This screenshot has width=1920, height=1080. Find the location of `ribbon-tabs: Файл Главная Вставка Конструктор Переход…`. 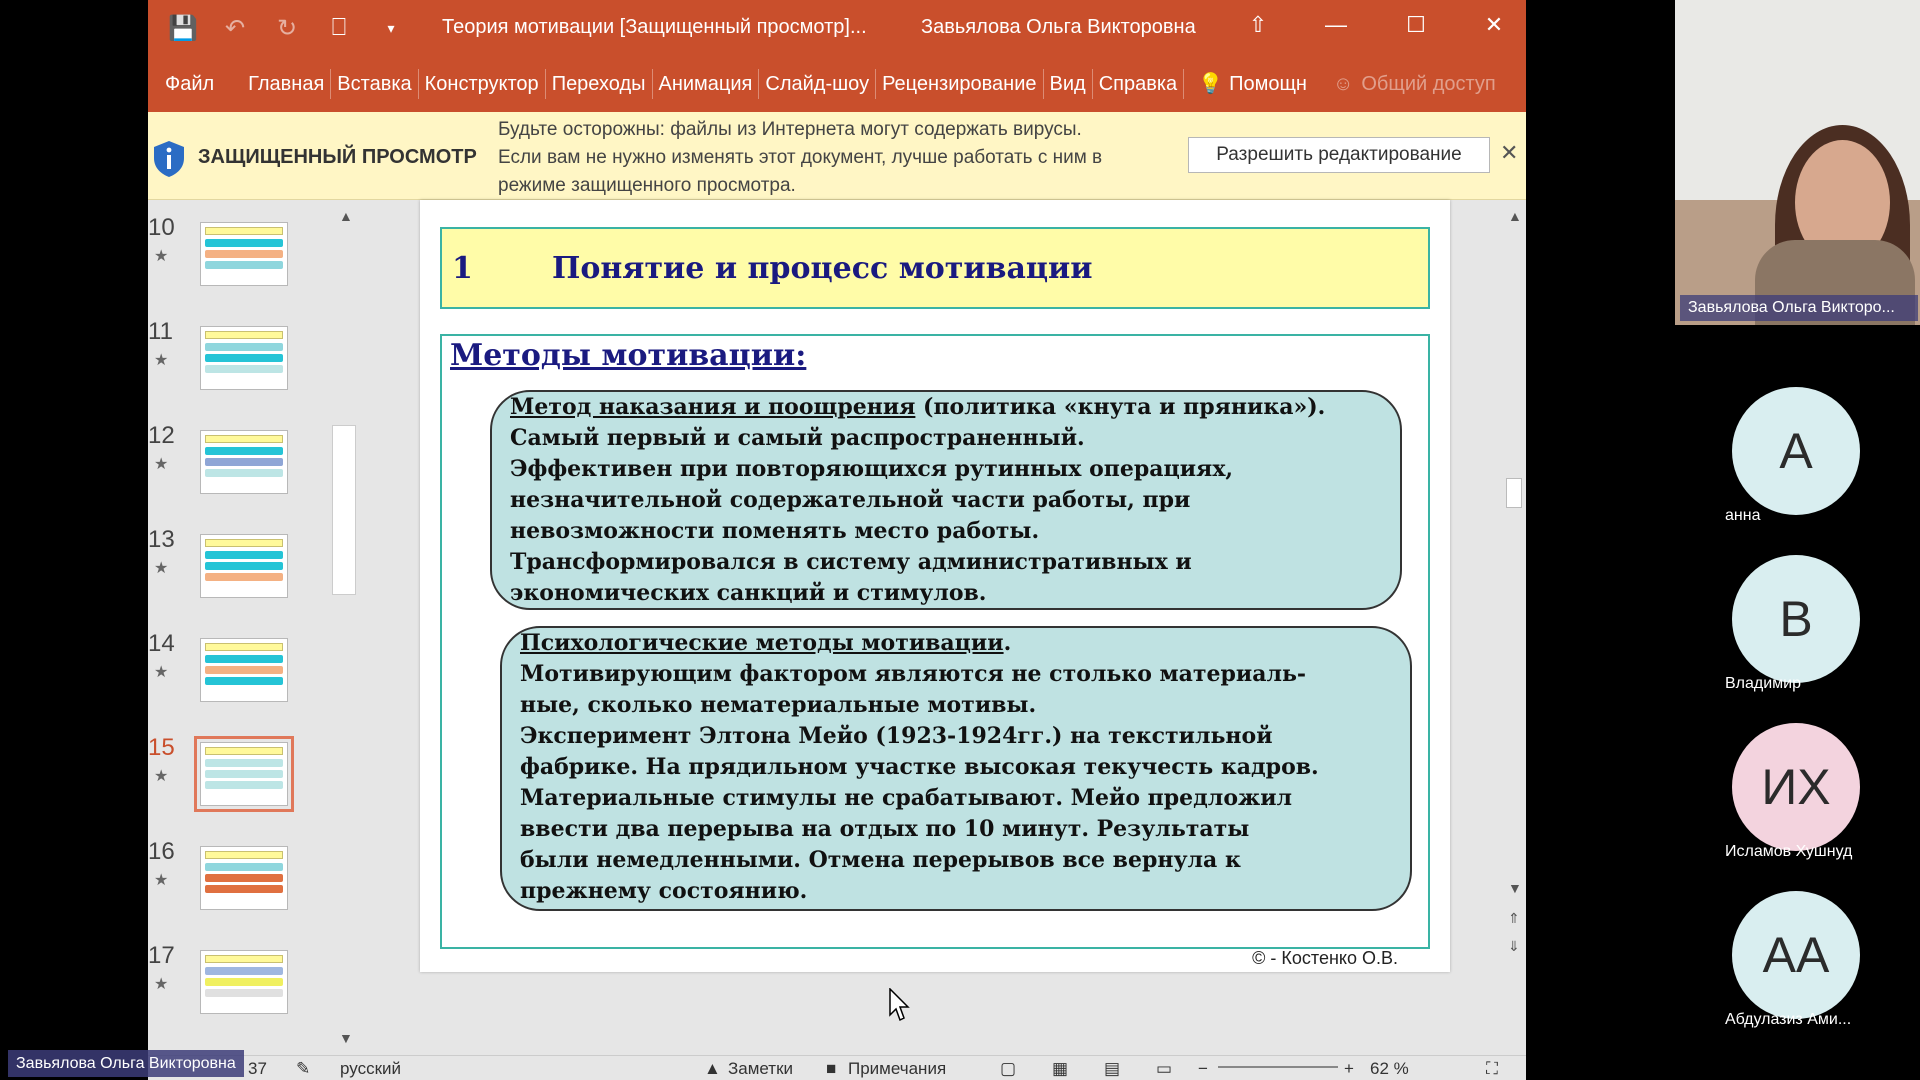

ribbon-tabs: Файл Главная Вставка Конструктор Переход… is located at coordinates (837, 84).